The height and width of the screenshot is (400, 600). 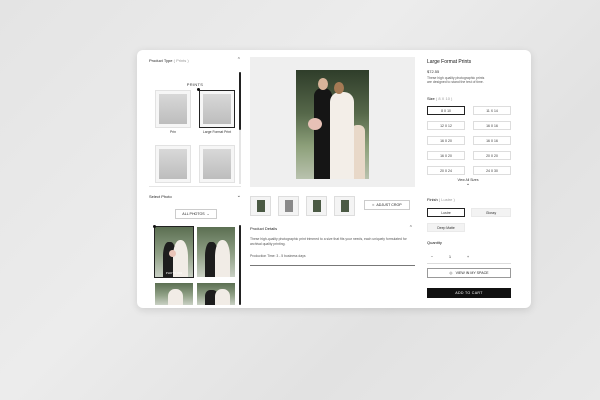 I want to click on product-scrollbar, so click(x=240, y=128).